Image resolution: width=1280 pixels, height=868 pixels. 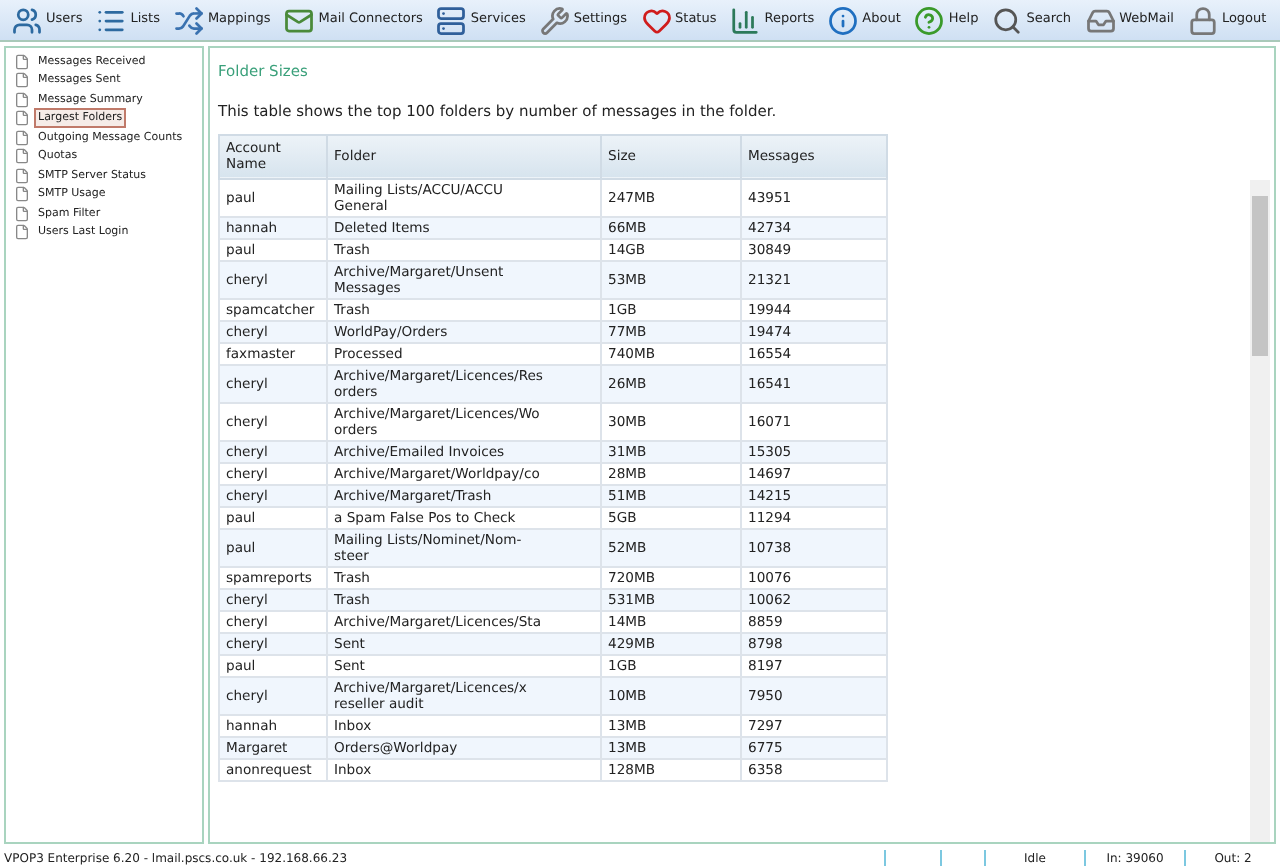 I want to click on scrollbar, so click(x=1260, y=510).